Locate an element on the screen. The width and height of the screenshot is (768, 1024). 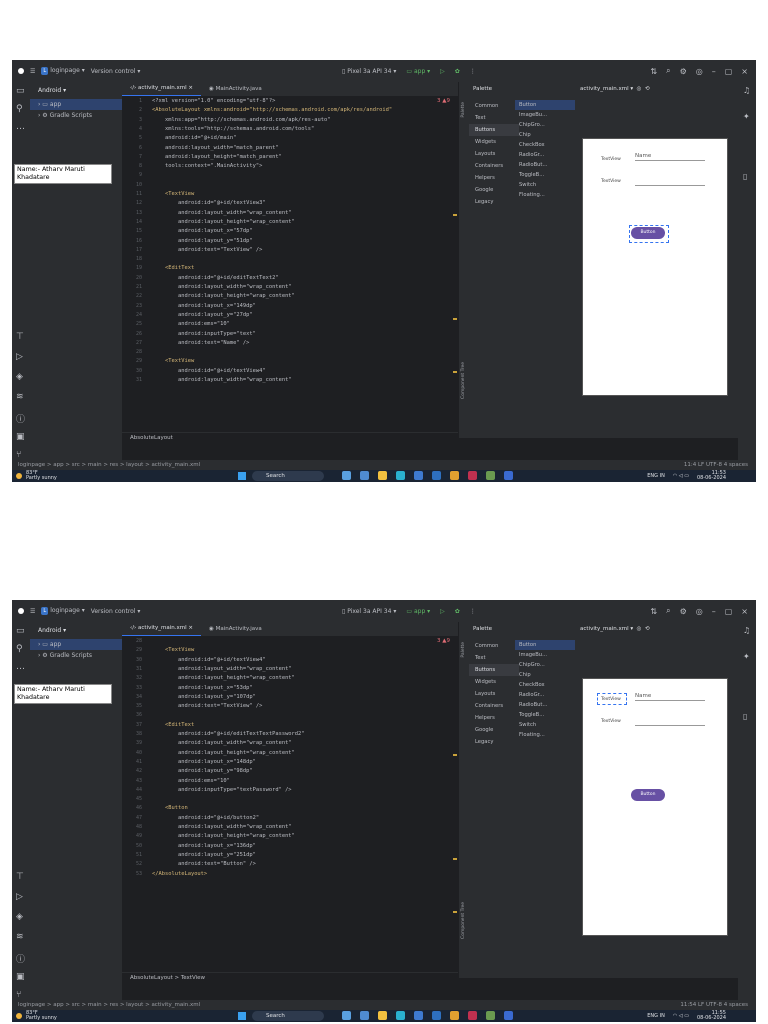
code-line: android:ems="10" is located at coordinates (191, 781).